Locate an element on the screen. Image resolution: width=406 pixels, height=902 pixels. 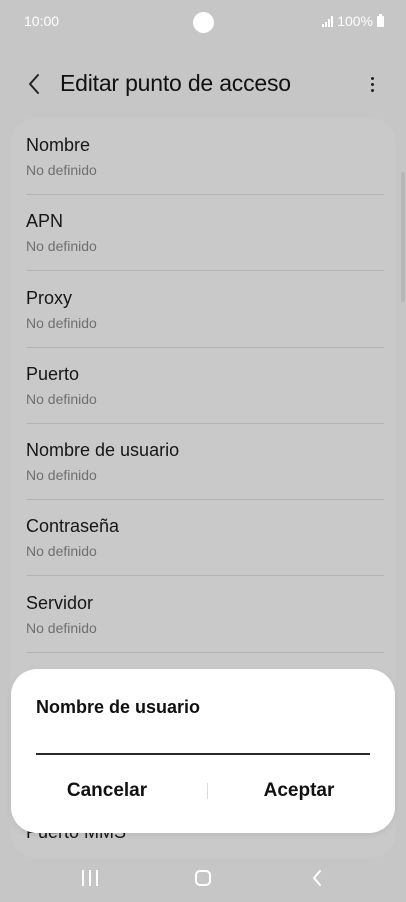
chevron-left-icon is located at coordinates (34, 84).